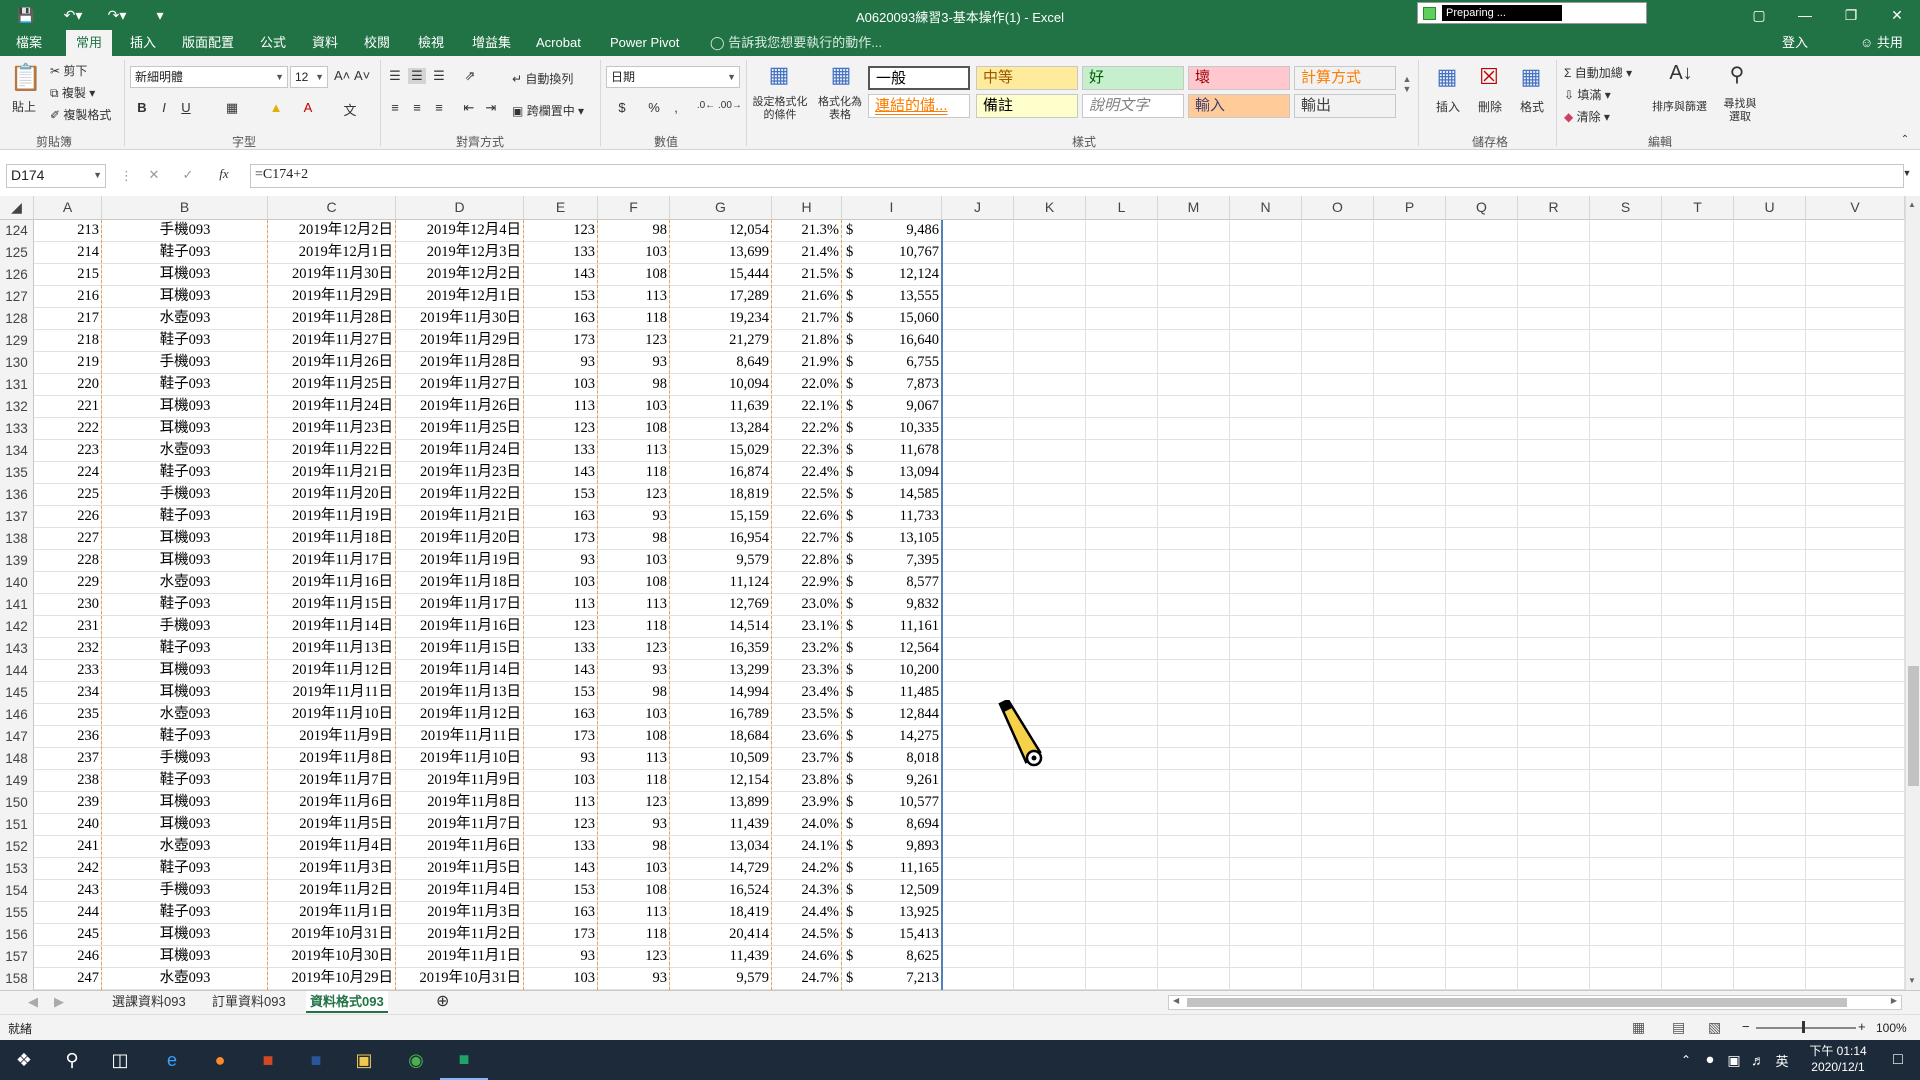 This screenshot has height=1080, width=1920. What do you see at coordinates (1266, 208) in the screenshot?
I see `column-header-n: N` at bounding box center [1266, 208].